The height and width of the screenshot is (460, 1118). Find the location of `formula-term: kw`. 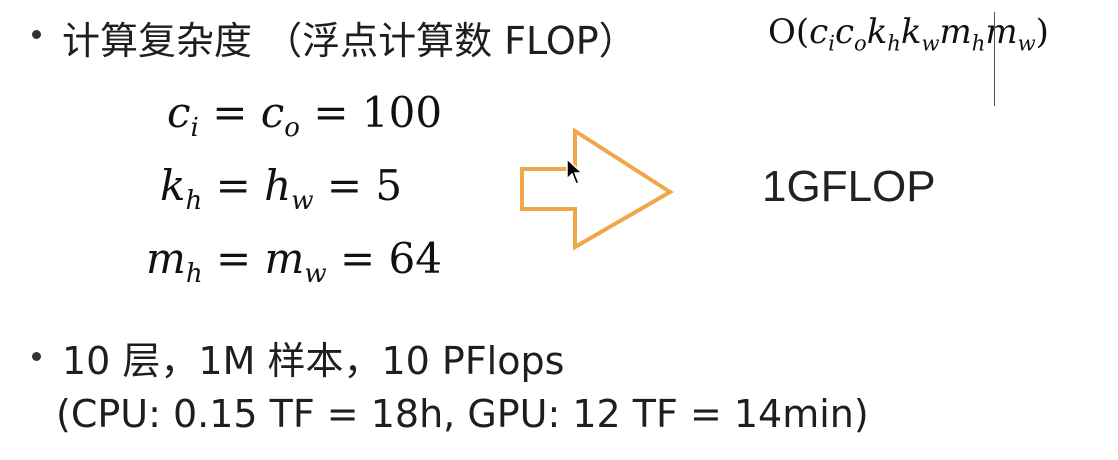

formula-term: kw is located at coordinates (920, 34).